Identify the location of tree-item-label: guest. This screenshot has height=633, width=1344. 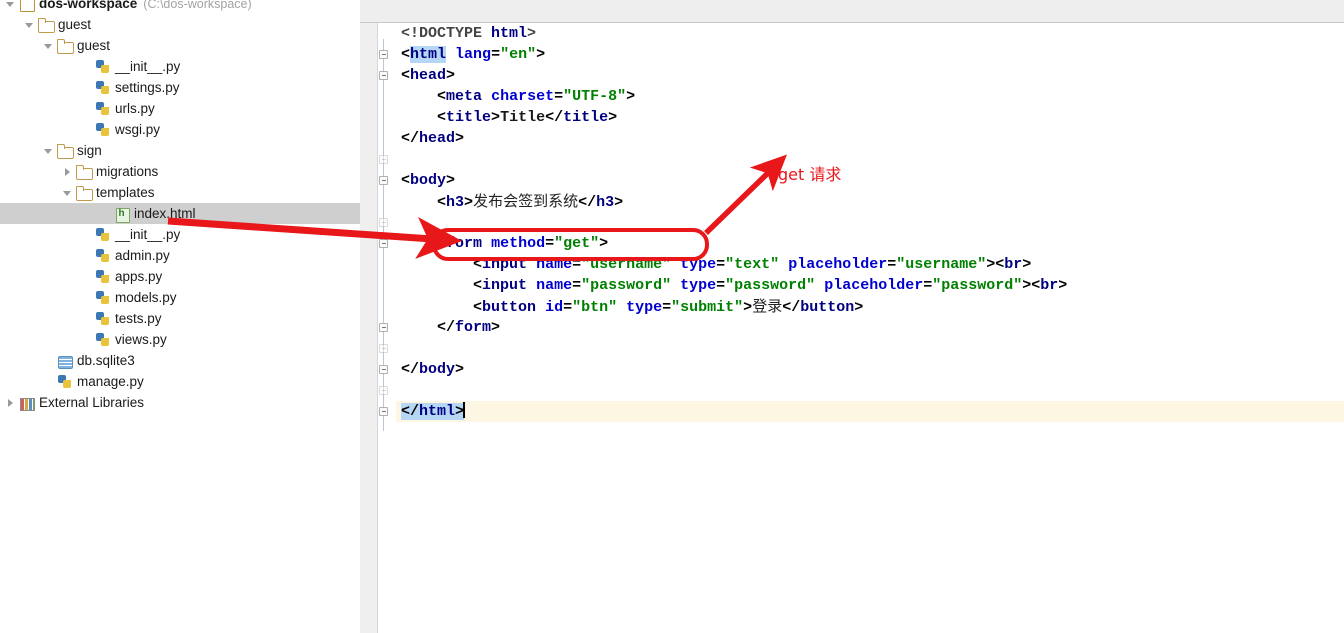
(94, 45).